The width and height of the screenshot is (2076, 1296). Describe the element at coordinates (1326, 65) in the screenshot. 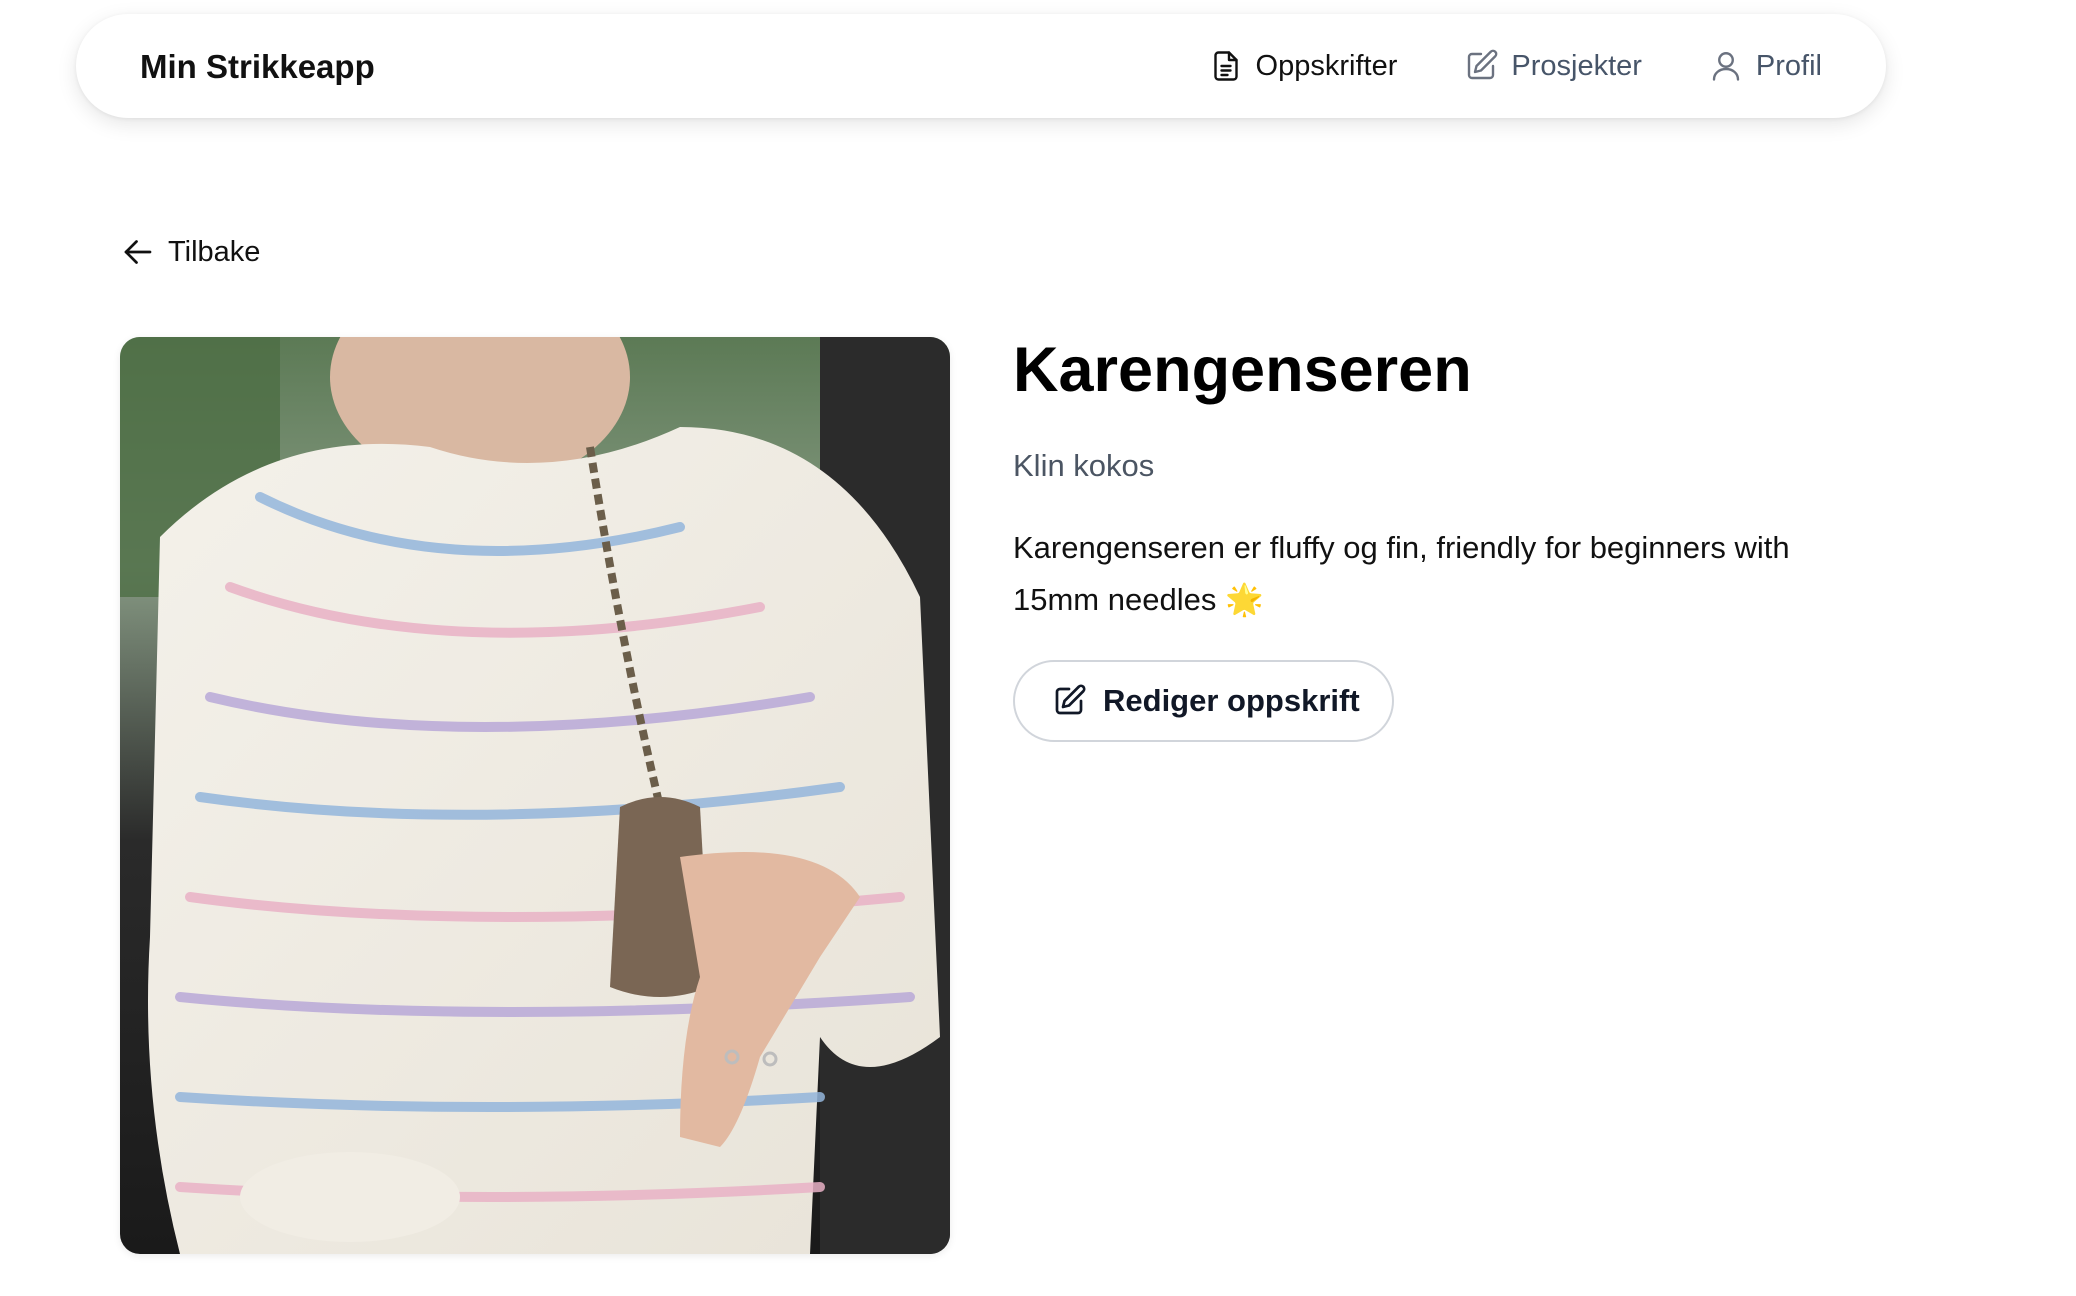

I see `nav-item-label: Oppskrifter` at that location.